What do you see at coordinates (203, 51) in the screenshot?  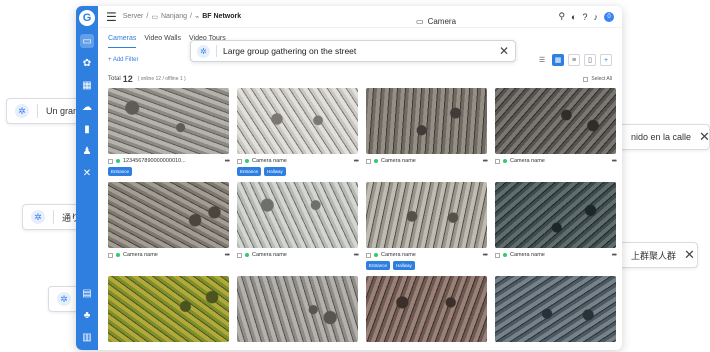 I see `gear-icon: ✲` at bounding box center [203, 51].